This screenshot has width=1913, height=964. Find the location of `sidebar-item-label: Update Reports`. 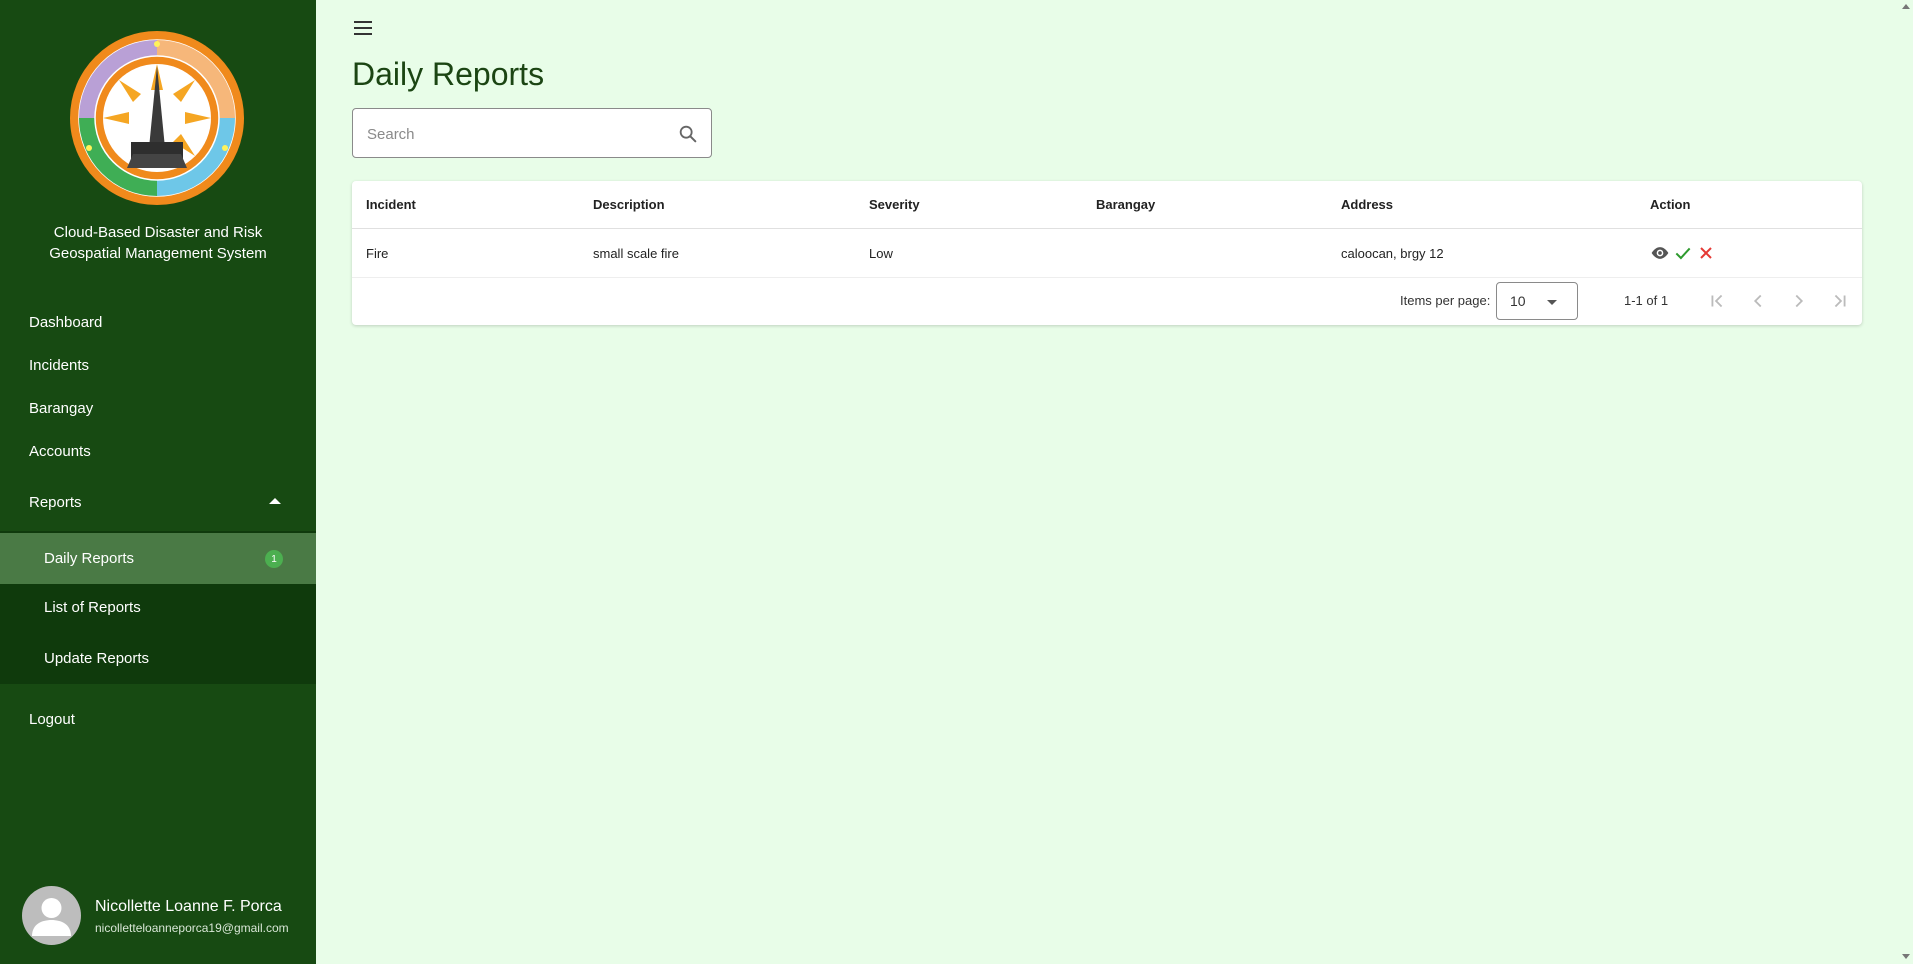

sidebar-item-label: Update Reports is located at coordinates (97, 658).